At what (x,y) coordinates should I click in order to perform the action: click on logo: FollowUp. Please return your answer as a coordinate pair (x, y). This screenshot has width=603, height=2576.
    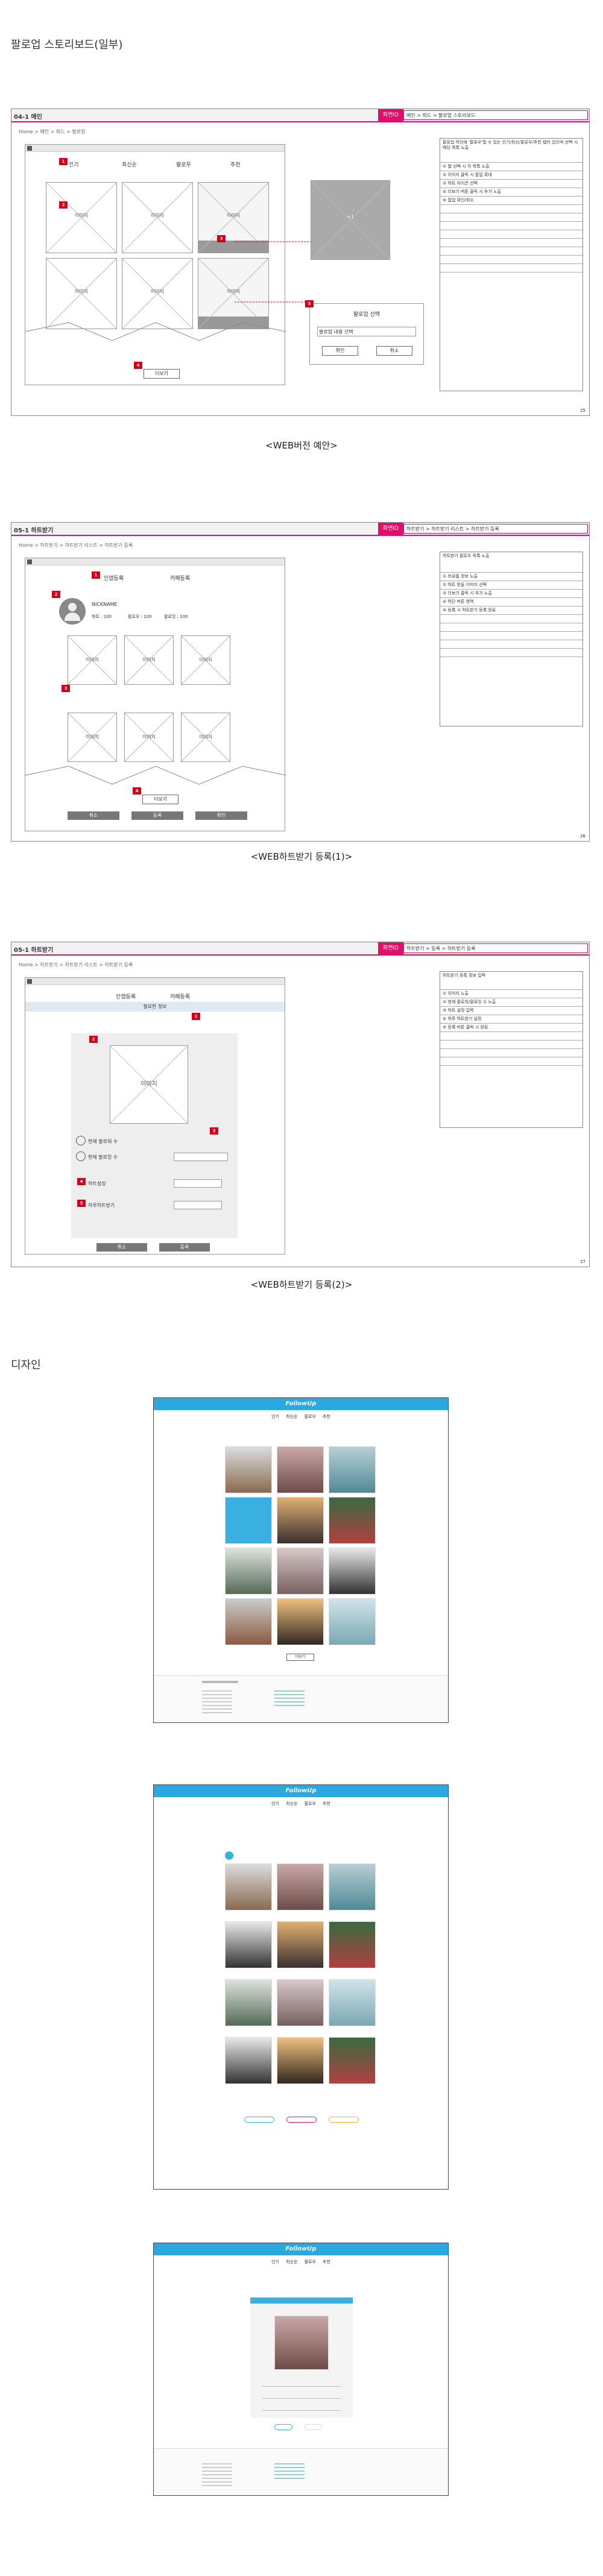
    Looking at the image, I should click on (301, 1790).